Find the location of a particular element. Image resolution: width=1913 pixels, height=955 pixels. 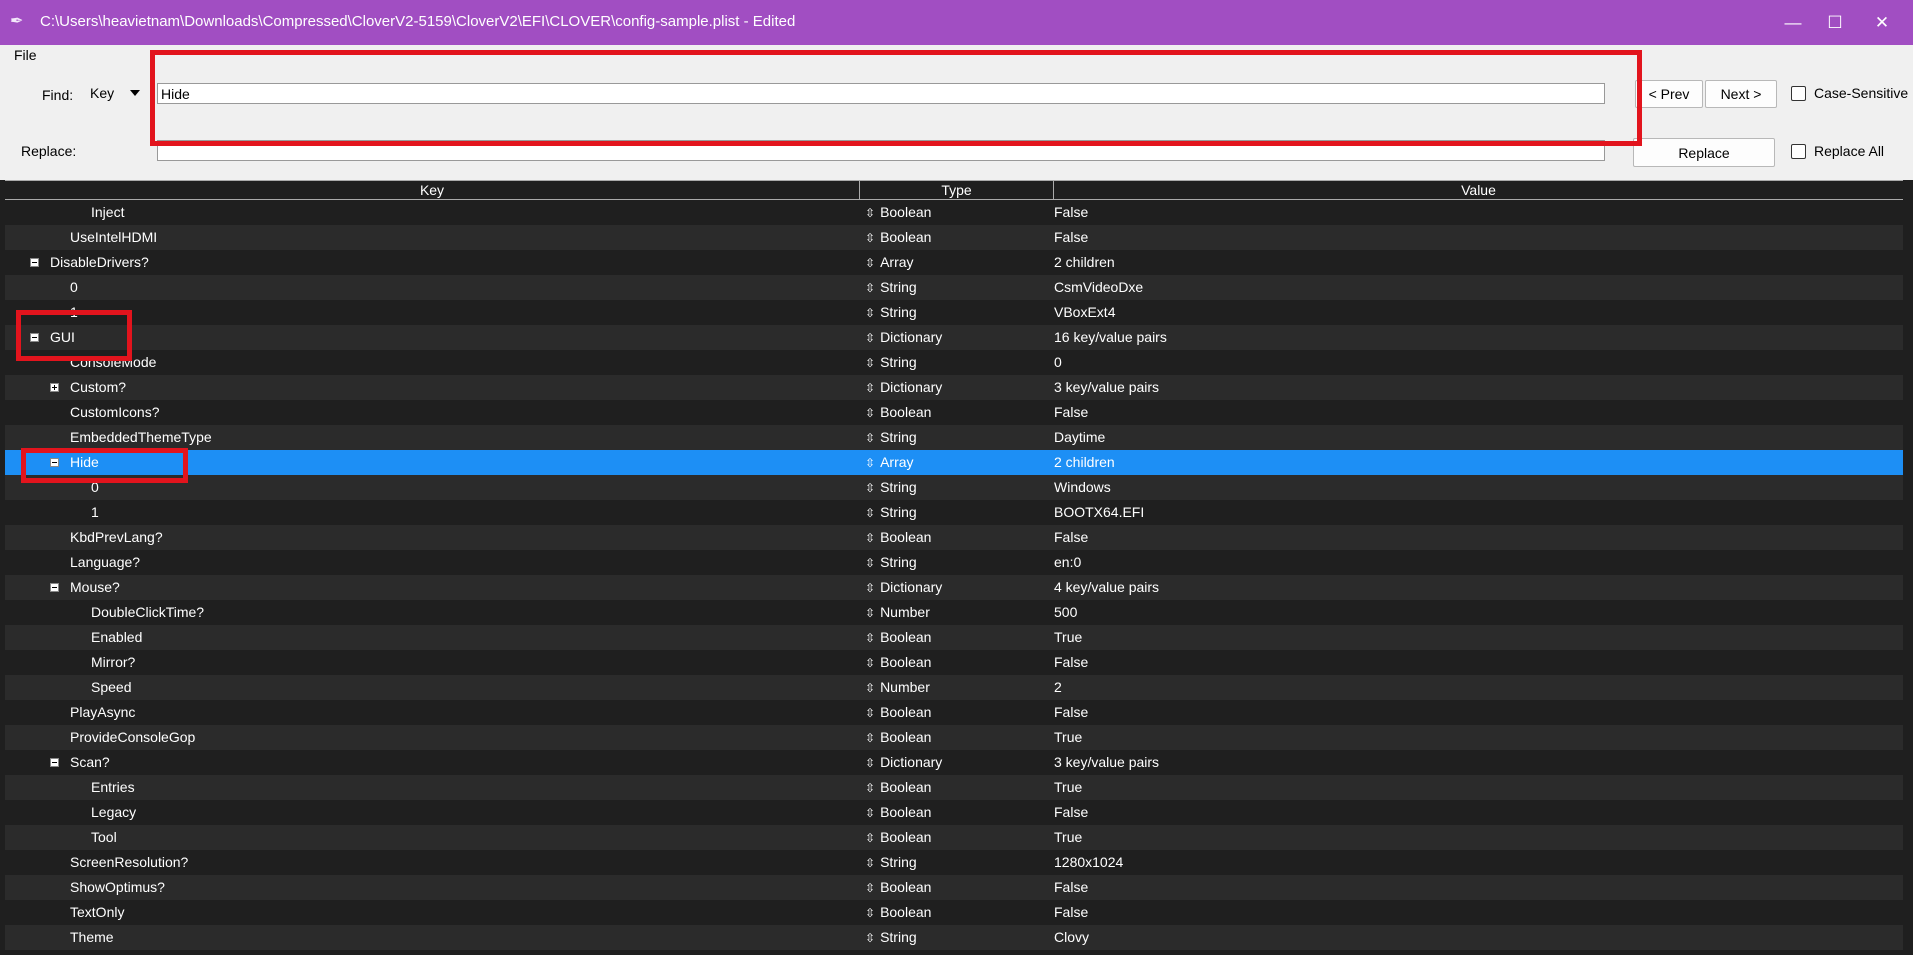

maximize-button: ☐ is located at coordinates (1835, 22).